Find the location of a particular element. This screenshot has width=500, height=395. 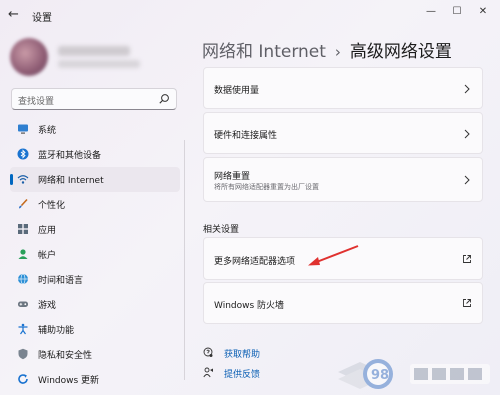

card-subtitle: 将所有网络适配器重置为出厂设置 is located at coordinates (266, 187).